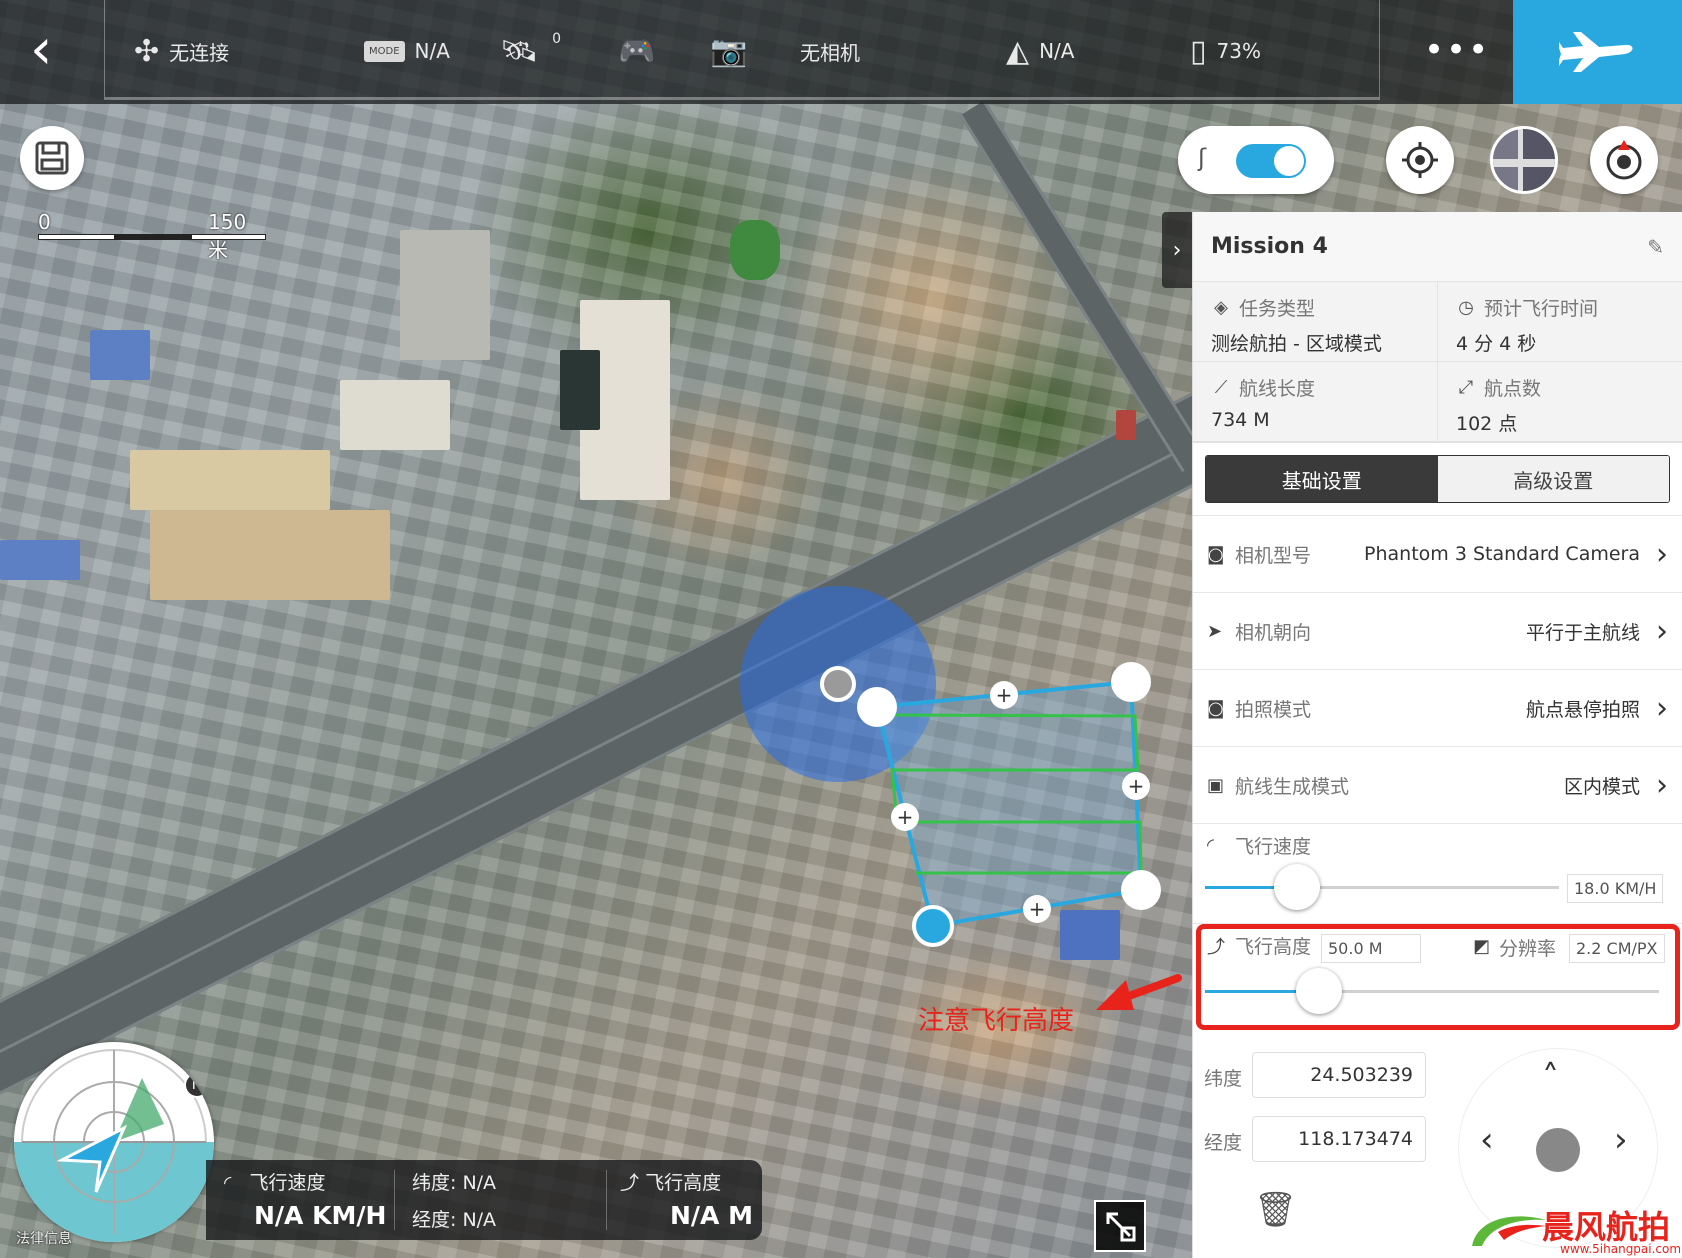 This screenshot has height=1258, width=1682. What do you see at coordinates (996, 1021) in the screenshot?
I see `altitude-annotation: 注意飞行高度` at bounding box center [996, 1021].